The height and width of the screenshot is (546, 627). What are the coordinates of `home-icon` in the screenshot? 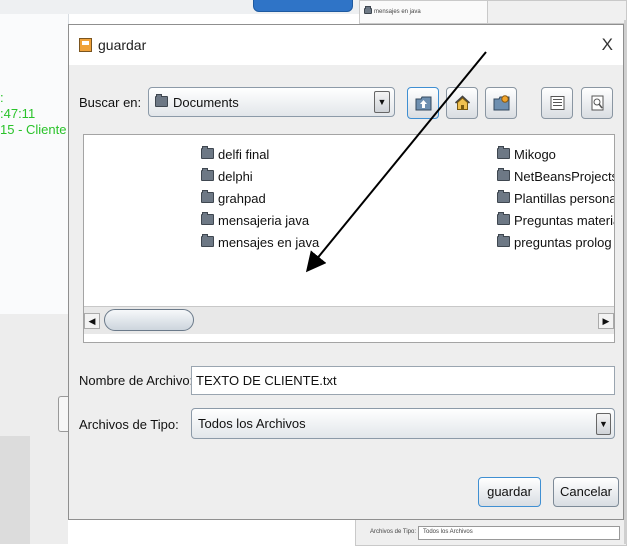 It's located at (462, 102).